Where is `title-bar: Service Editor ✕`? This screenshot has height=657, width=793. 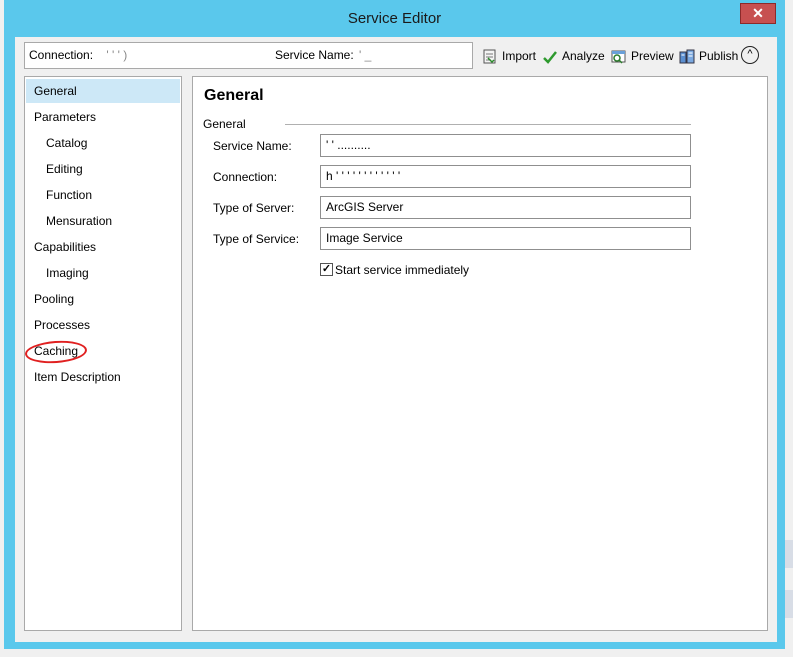
title-bar: Service Editor ✕ is located at coordinates (394, 18).